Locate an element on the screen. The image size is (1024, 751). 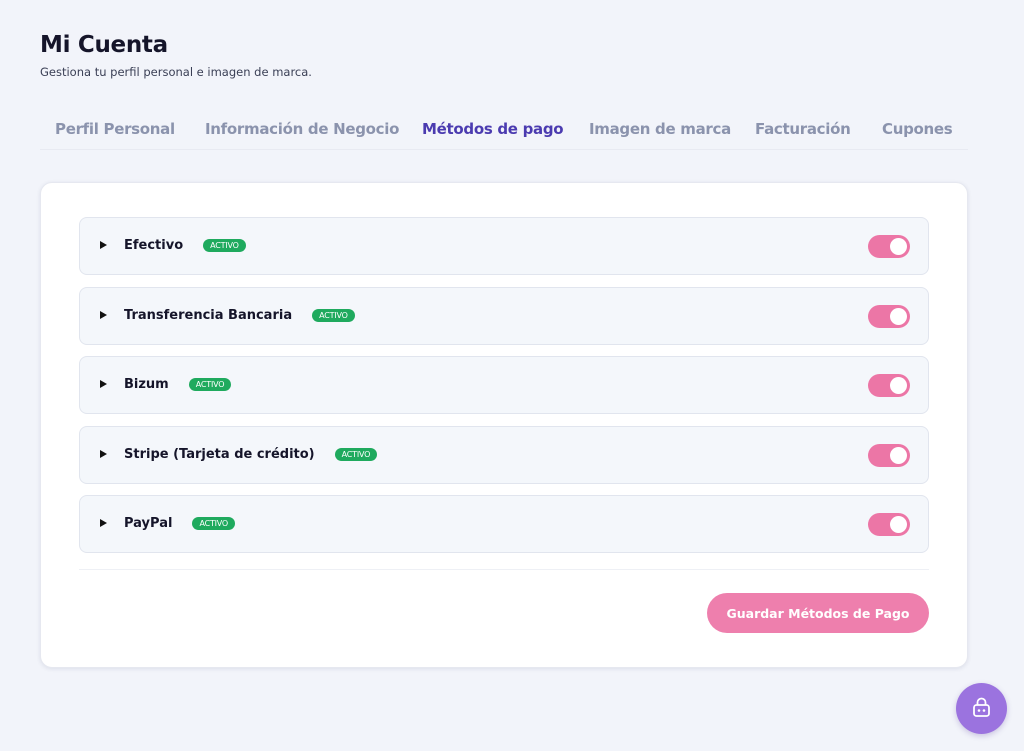
robot-icon is located at coordinates (981, 707).